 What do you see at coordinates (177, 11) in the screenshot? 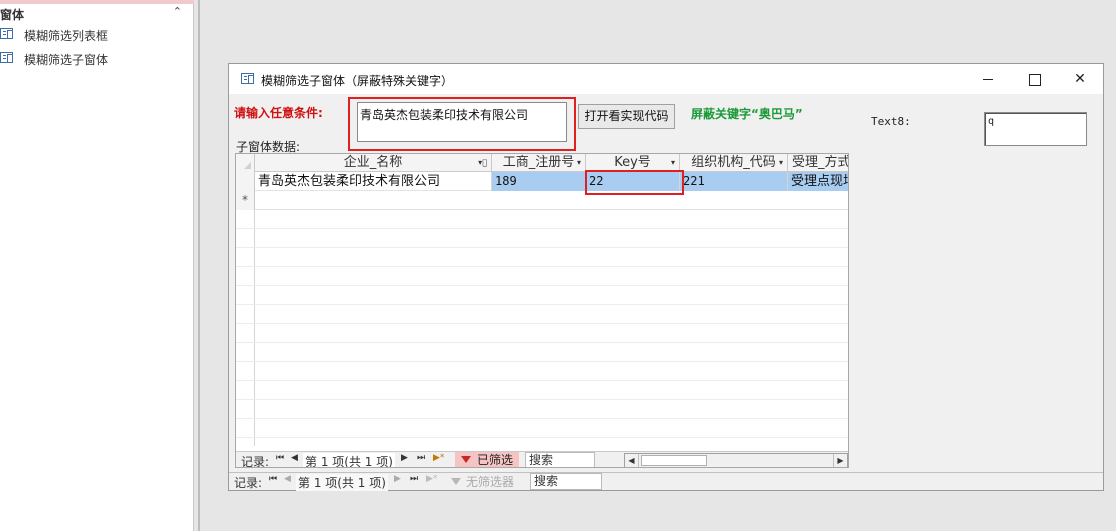
I see `chevron-up-icon: ⌃` at bounding box center [177, 11].